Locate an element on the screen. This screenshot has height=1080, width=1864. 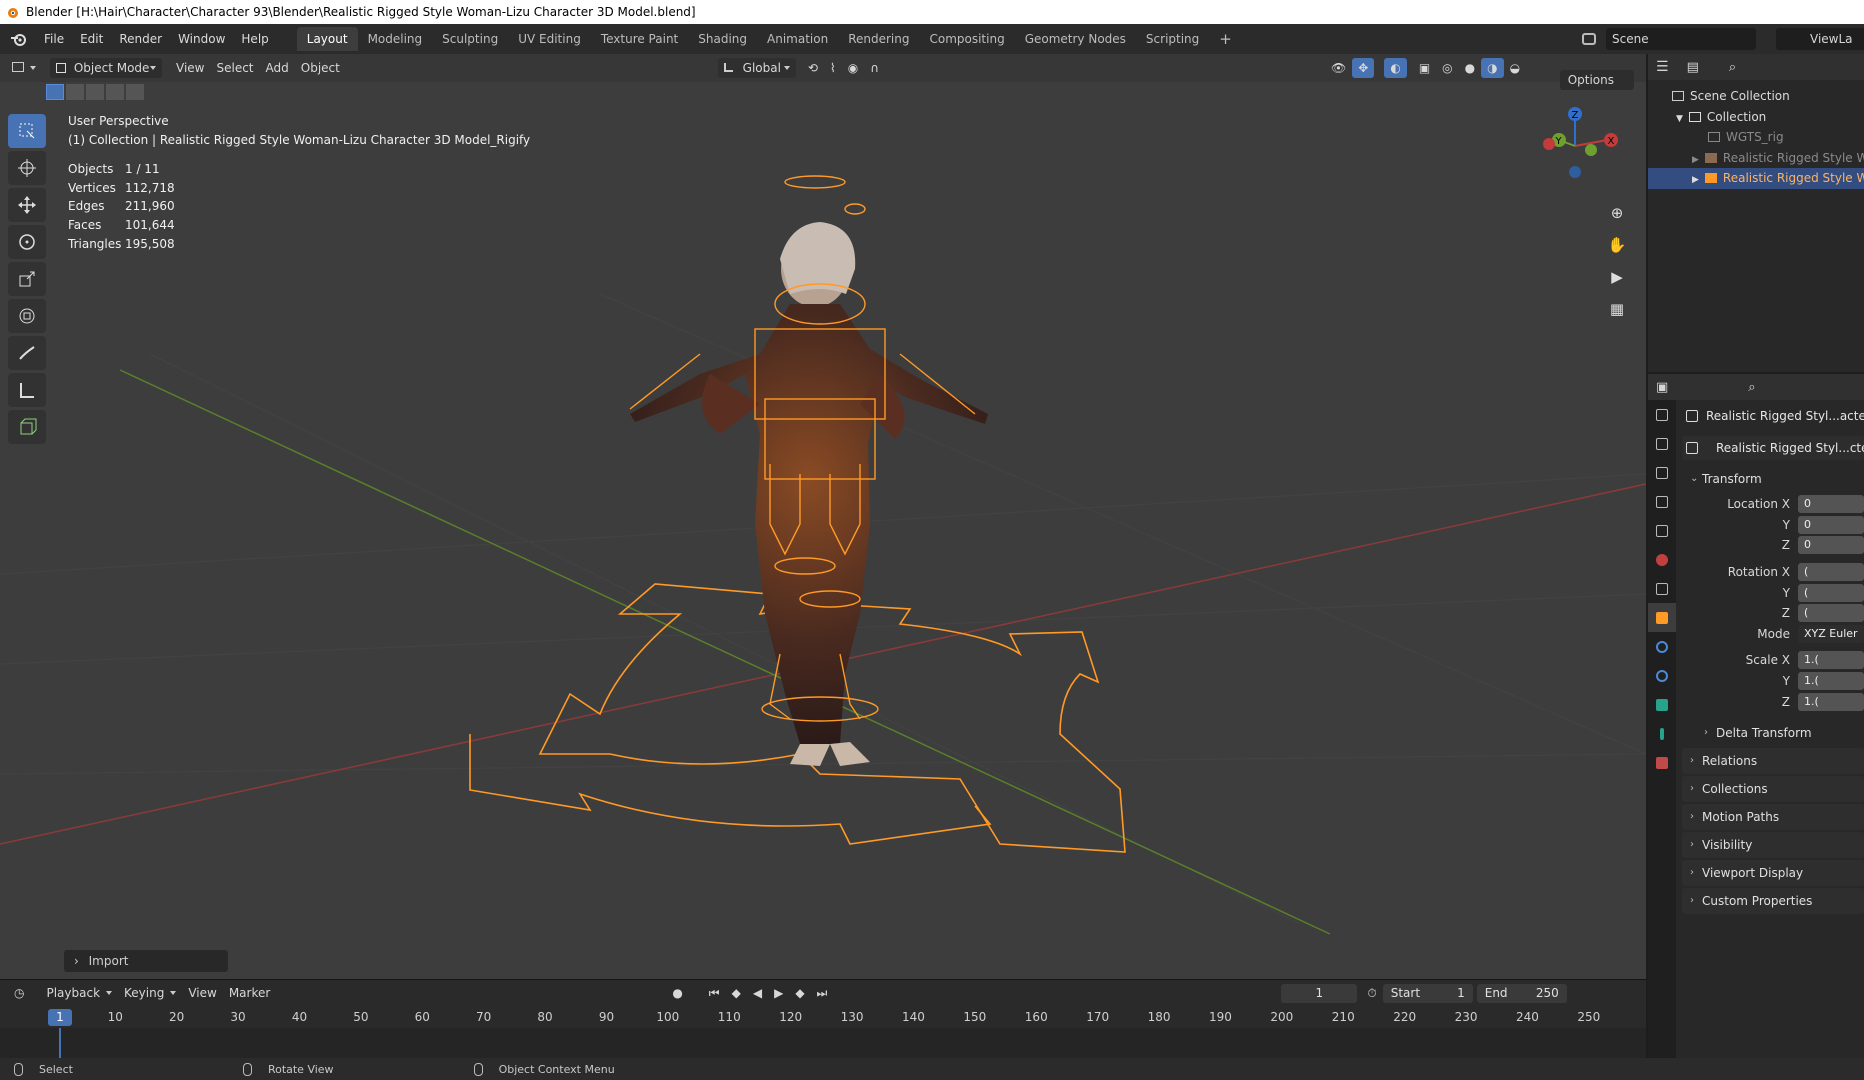
expand-down-icon: ▼ is located at coordinates (1679, 119).